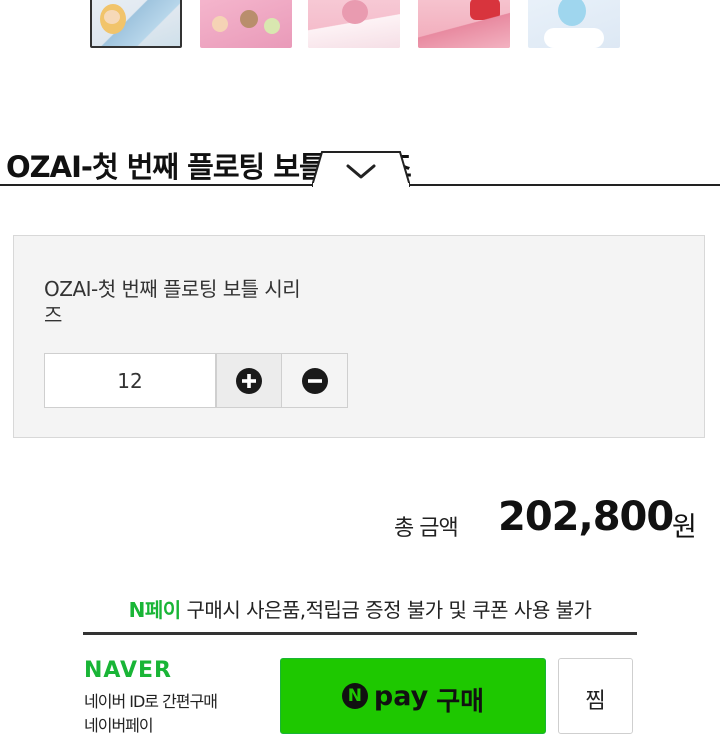 The image size is (720, 738). Describe the element at coordinates (179, 714) in the screenshot. I see `naver-description: 네이버 ID로 간편구매 네이버페이` at that location.